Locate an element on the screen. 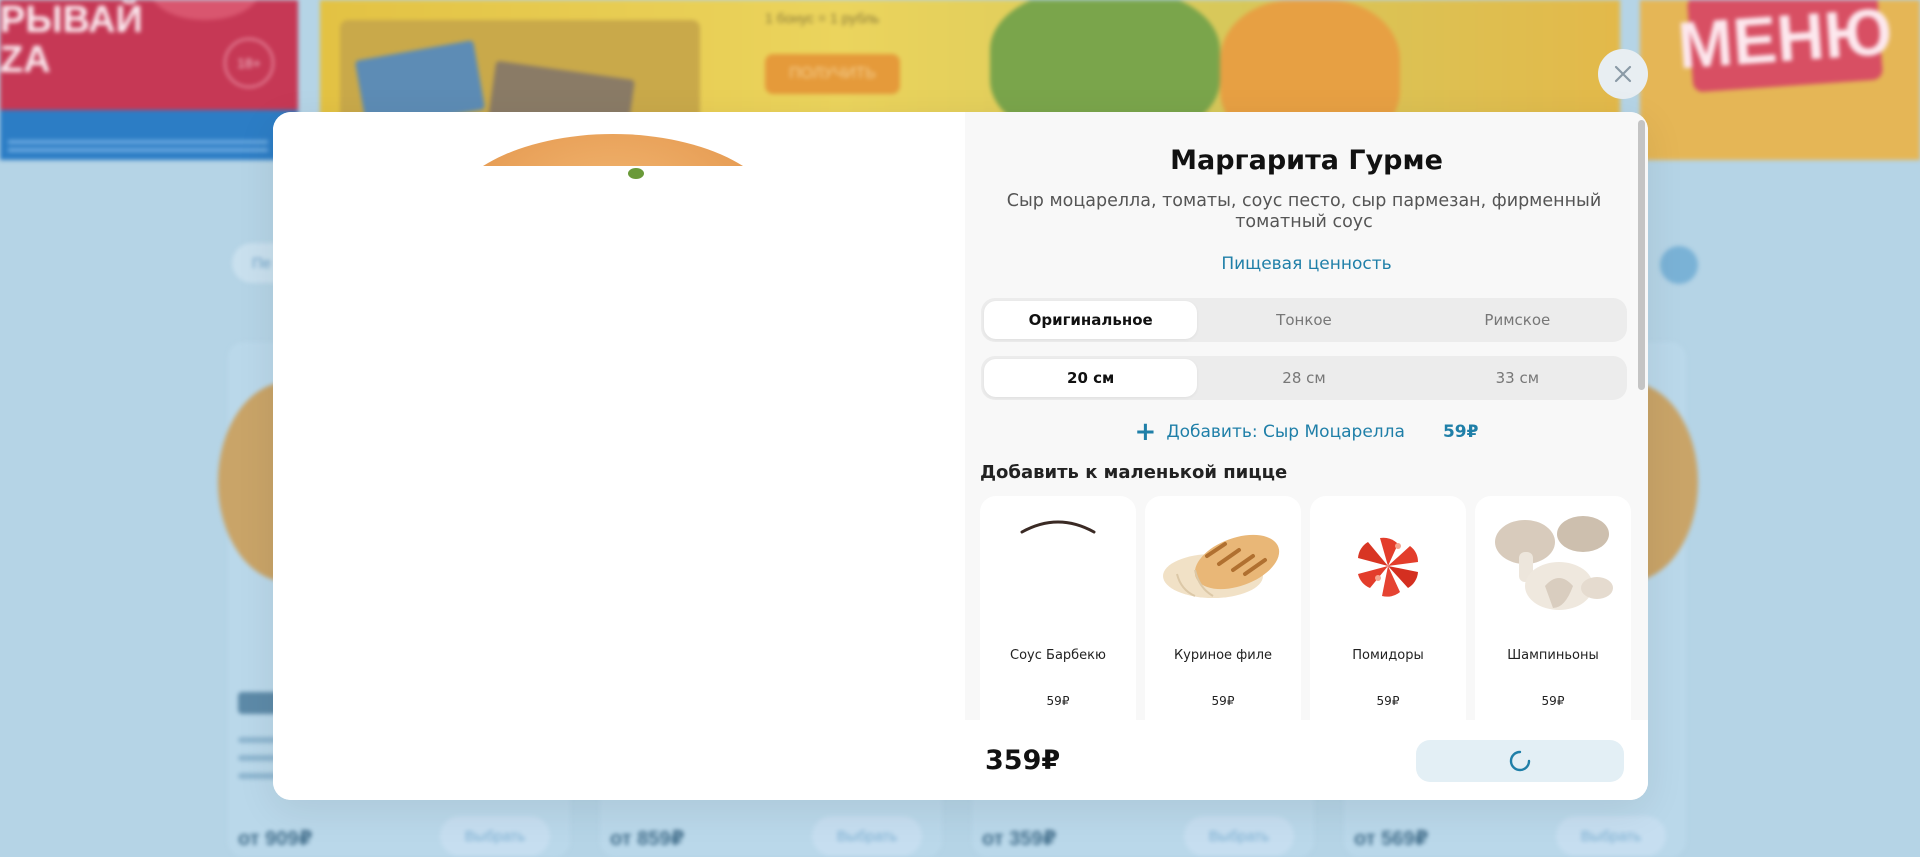 The width and height of the screenshot is (1920, 857). tomatoes-icon is located at coordinates (1388, 566).